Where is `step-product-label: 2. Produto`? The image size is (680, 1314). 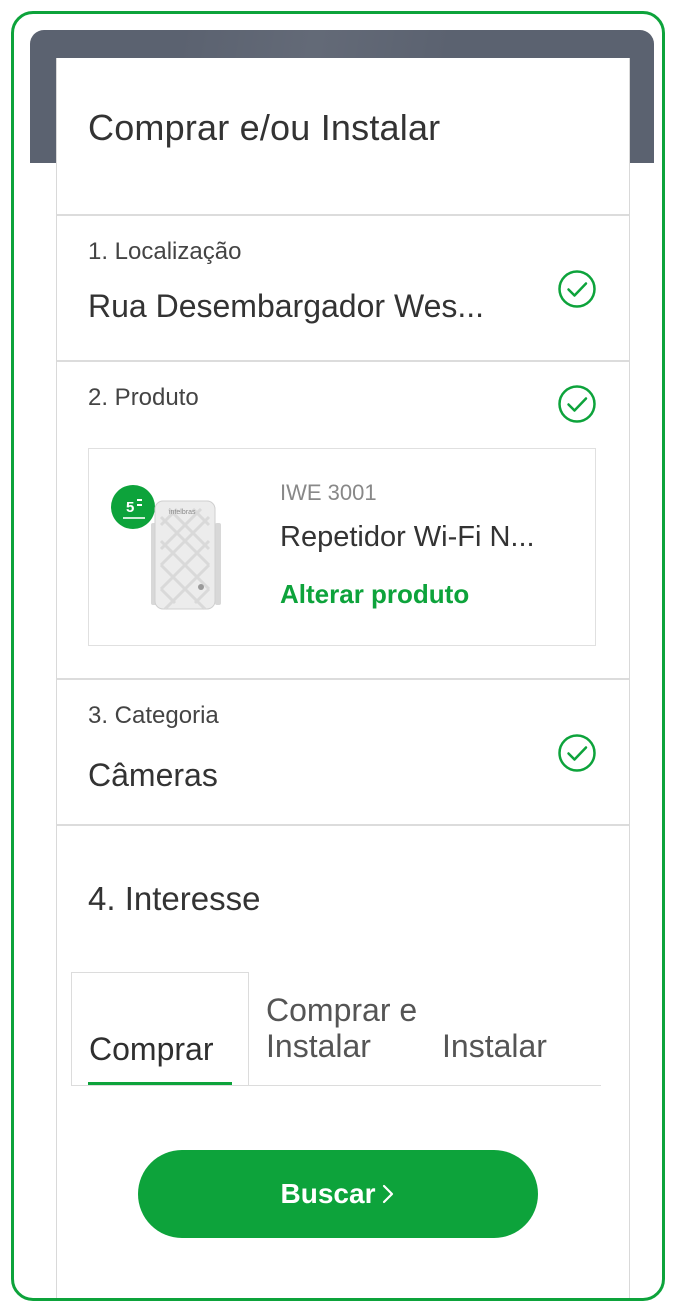 step-product-label: 2. Produto is located at coordinates (143, 397).